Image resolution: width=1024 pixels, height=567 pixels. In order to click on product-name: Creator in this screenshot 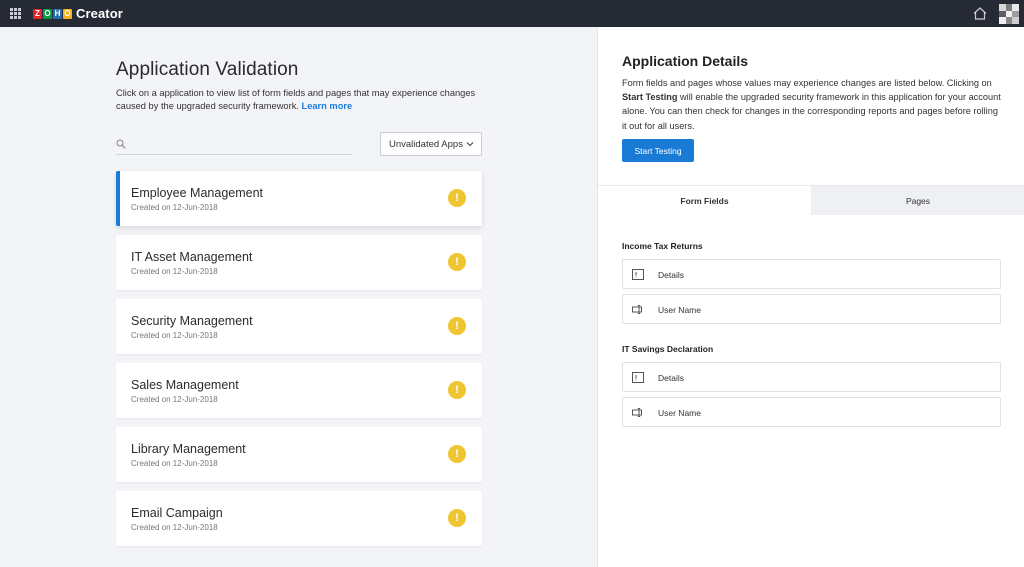, I will do `click(99, 13)`.